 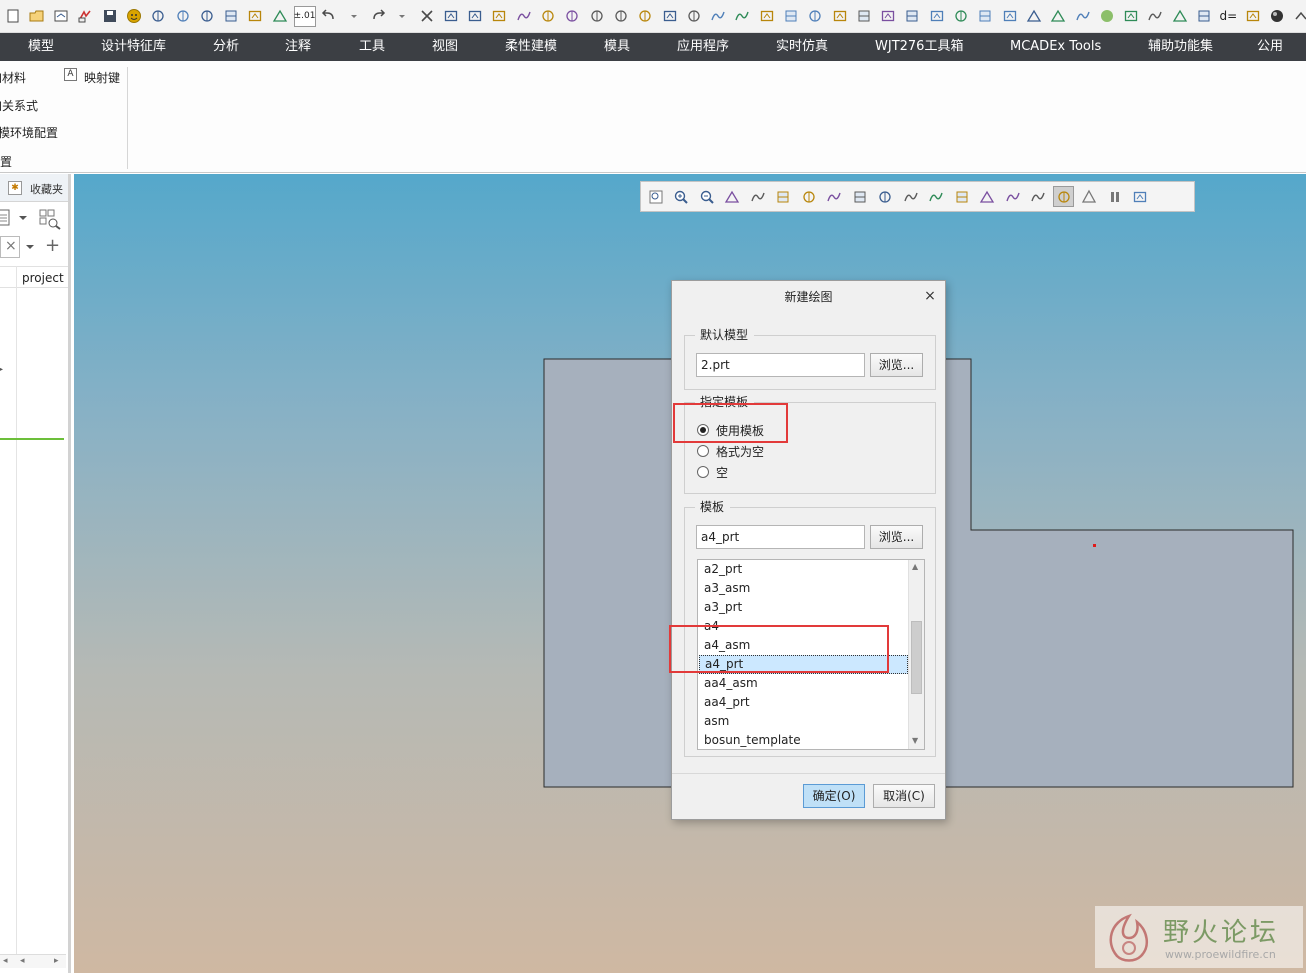 I want to click on tab-0: 模型, so click(x=41, y=47).